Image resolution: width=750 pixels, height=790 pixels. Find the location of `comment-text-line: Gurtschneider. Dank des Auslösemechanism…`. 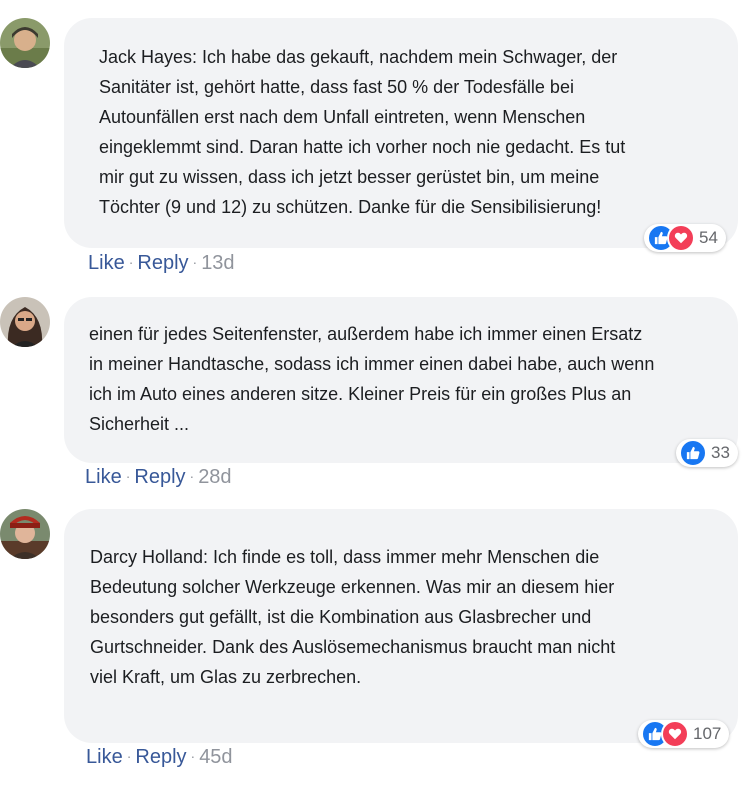

comment-text-line: Gurtschneider. Dank des Auslösemechanism… is located at coordinates (353, 647).